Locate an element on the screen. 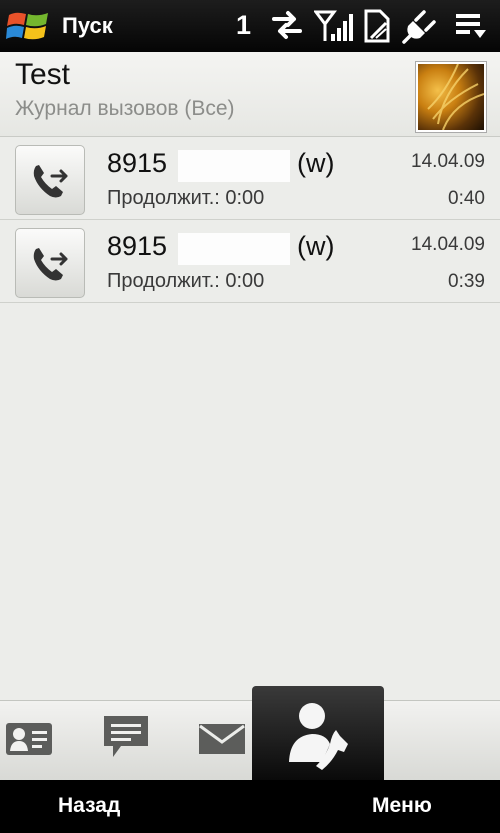  menu-sort-icon is located at coordinates (471, 25).